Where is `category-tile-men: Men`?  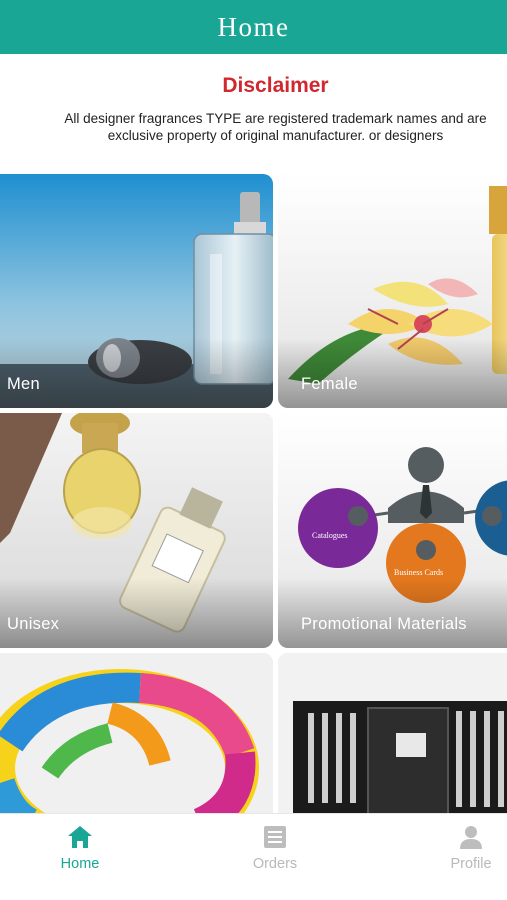
category-tile-men: Men is located at coordinates (136, 291).